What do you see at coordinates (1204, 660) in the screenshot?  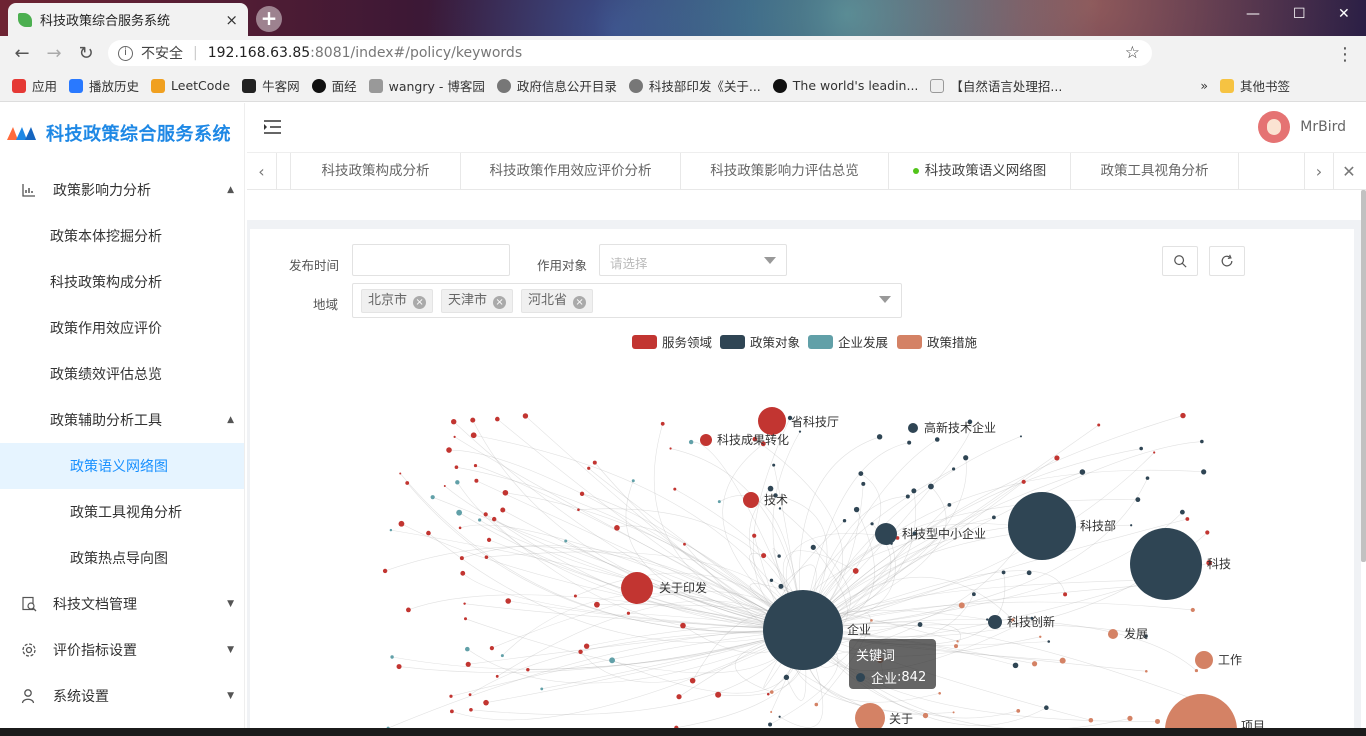 I see `node-gongzuo` at bounding box center [1204, 660].